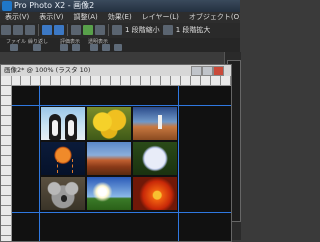 This screenshot has height=242, width=320. What do you see at coordinates (155, 193) in the screenshot?
I see `photo-flower` at bounding box center [155, 193].